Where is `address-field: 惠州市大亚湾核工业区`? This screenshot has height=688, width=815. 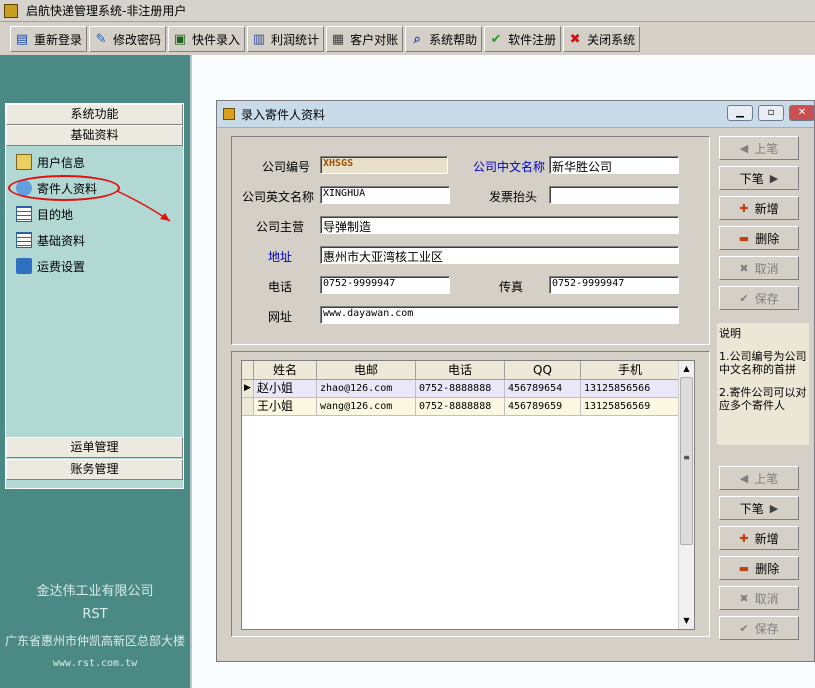 address-field: 惠州市大亚湾核工业区 is located at coordinates (499, 255).